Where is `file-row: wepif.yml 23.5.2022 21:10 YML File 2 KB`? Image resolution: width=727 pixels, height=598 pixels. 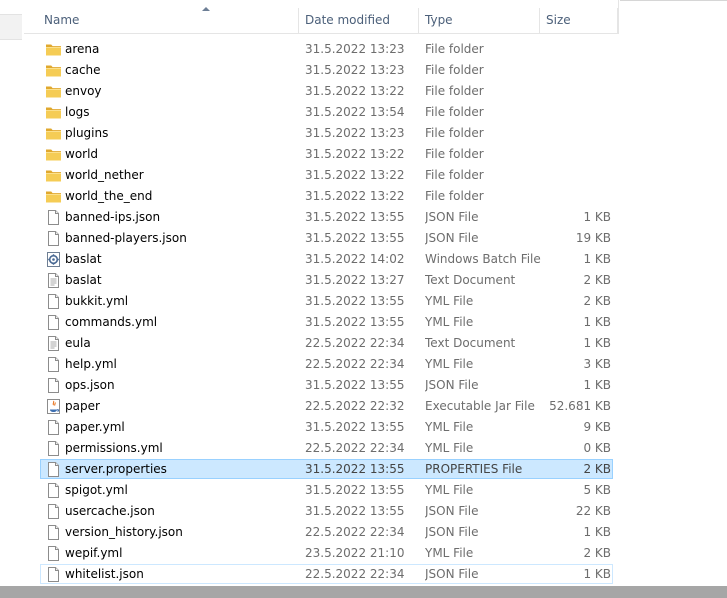 file-row: wepif.yml 23.5.2022 21:10 YML File 2 KB is located at coordinates (326, 553).